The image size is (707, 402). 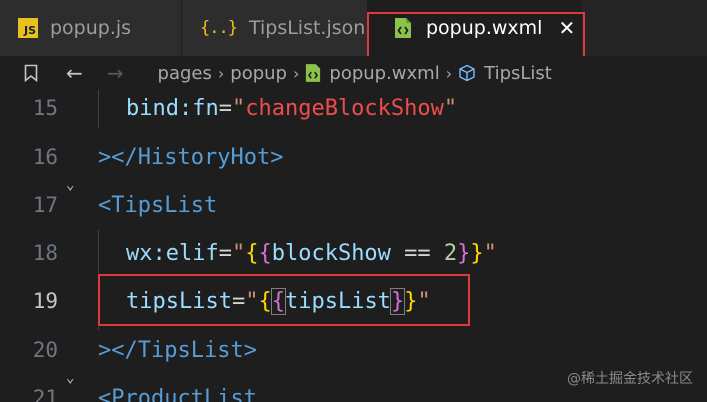 What do you see at coordinates (45, 157) in the screenshot?
I see `line-number: 16` at bounding box center [45, 157].